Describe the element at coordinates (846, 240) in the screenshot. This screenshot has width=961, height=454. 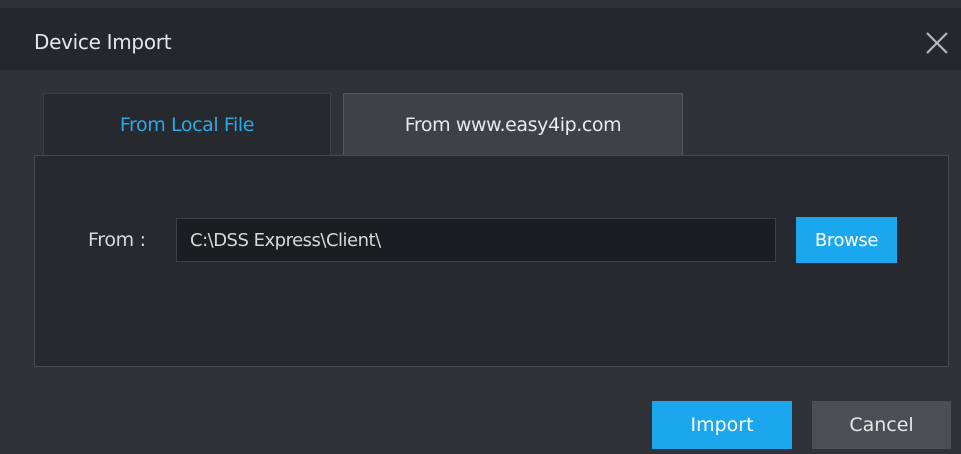
I see `browse-button: Browse` at that location.